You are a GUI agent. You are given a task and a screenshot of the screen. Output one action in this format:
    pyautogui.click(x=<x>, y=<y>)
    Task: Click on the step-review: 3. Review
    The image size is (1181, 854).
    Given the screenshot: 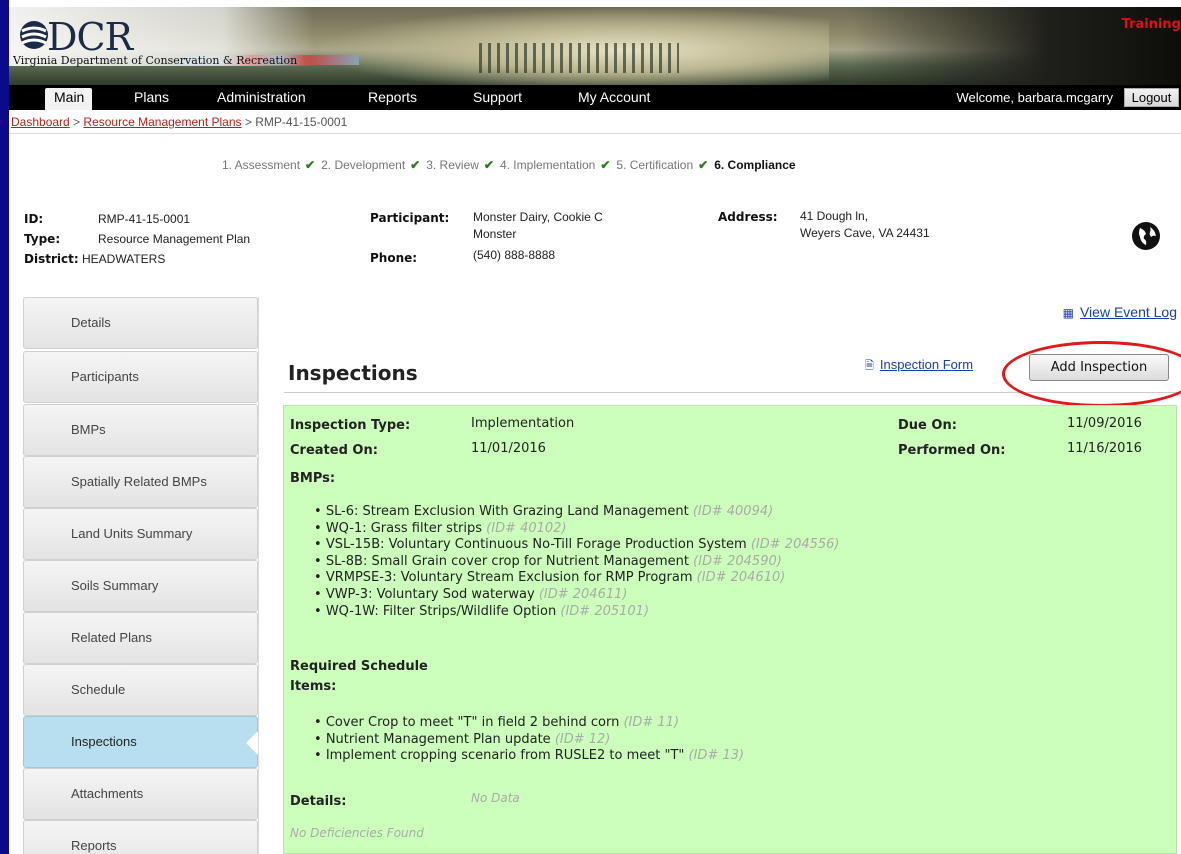 What is the action you would take?
    pyautogui.click(x=452, y=165)
    